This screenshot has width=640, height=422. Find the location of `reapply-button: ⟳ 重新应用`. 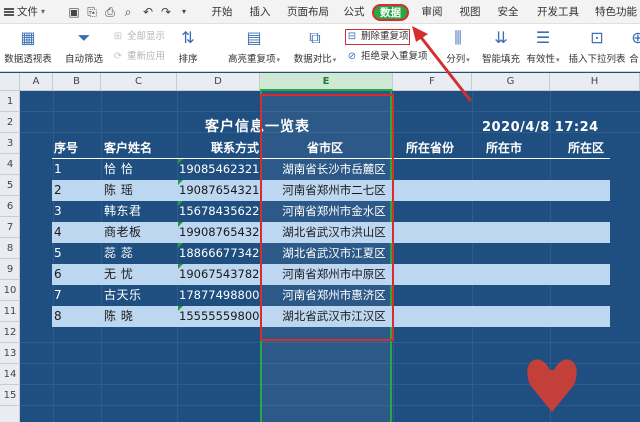

reapply-button: ⟳ 重新应用 is located at coordinates (138, 57).